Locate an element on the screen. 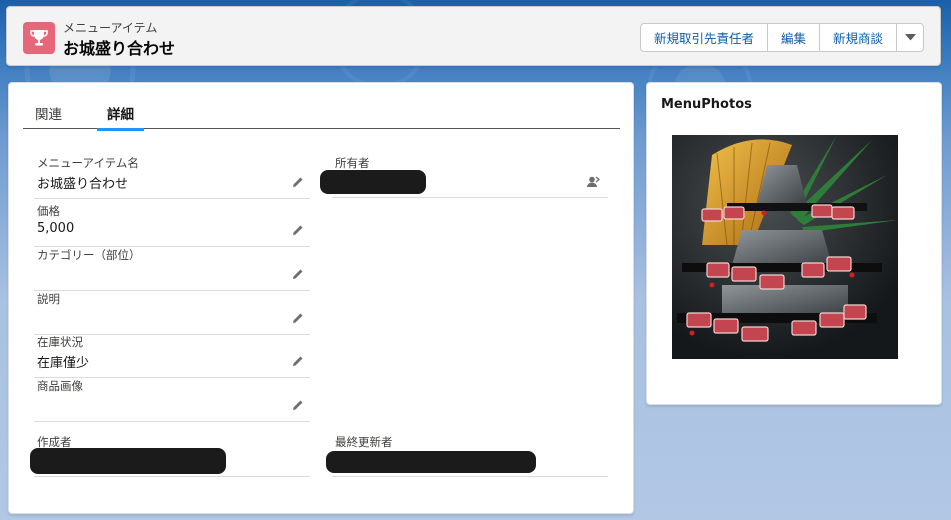 The image size is (951, 520). field-label: 所有者 is located at coordinates (352, 163).